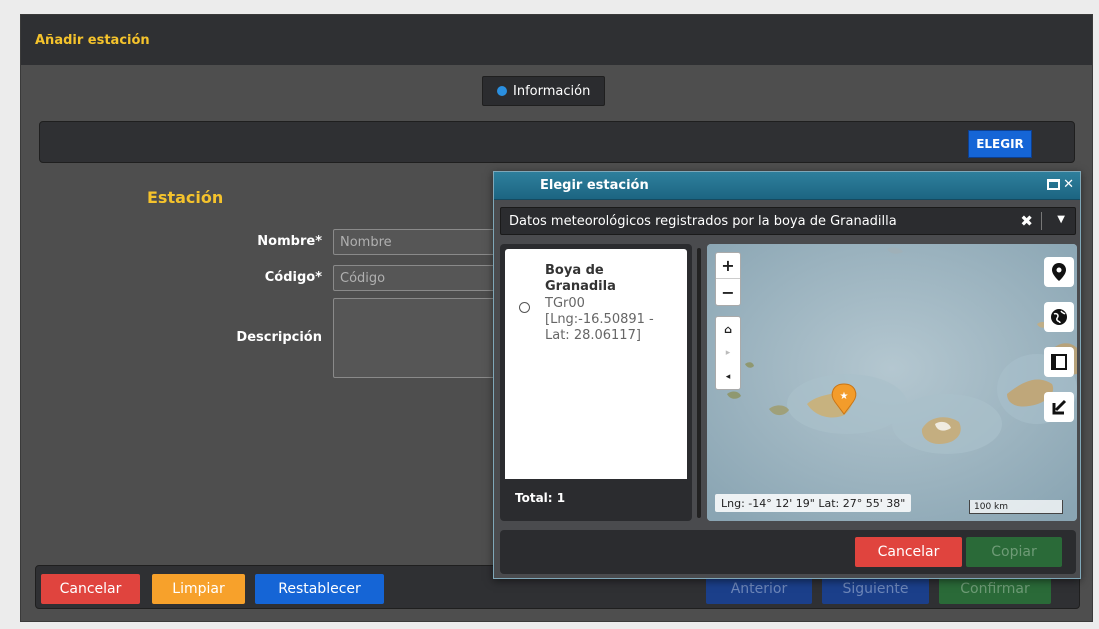 This screenshot has height=629, width=1099. What do you see at coordinates (1061, 219) in the screenshot?
I see `chevron-down-icon: ▼` at bounding box center [1061, 219].